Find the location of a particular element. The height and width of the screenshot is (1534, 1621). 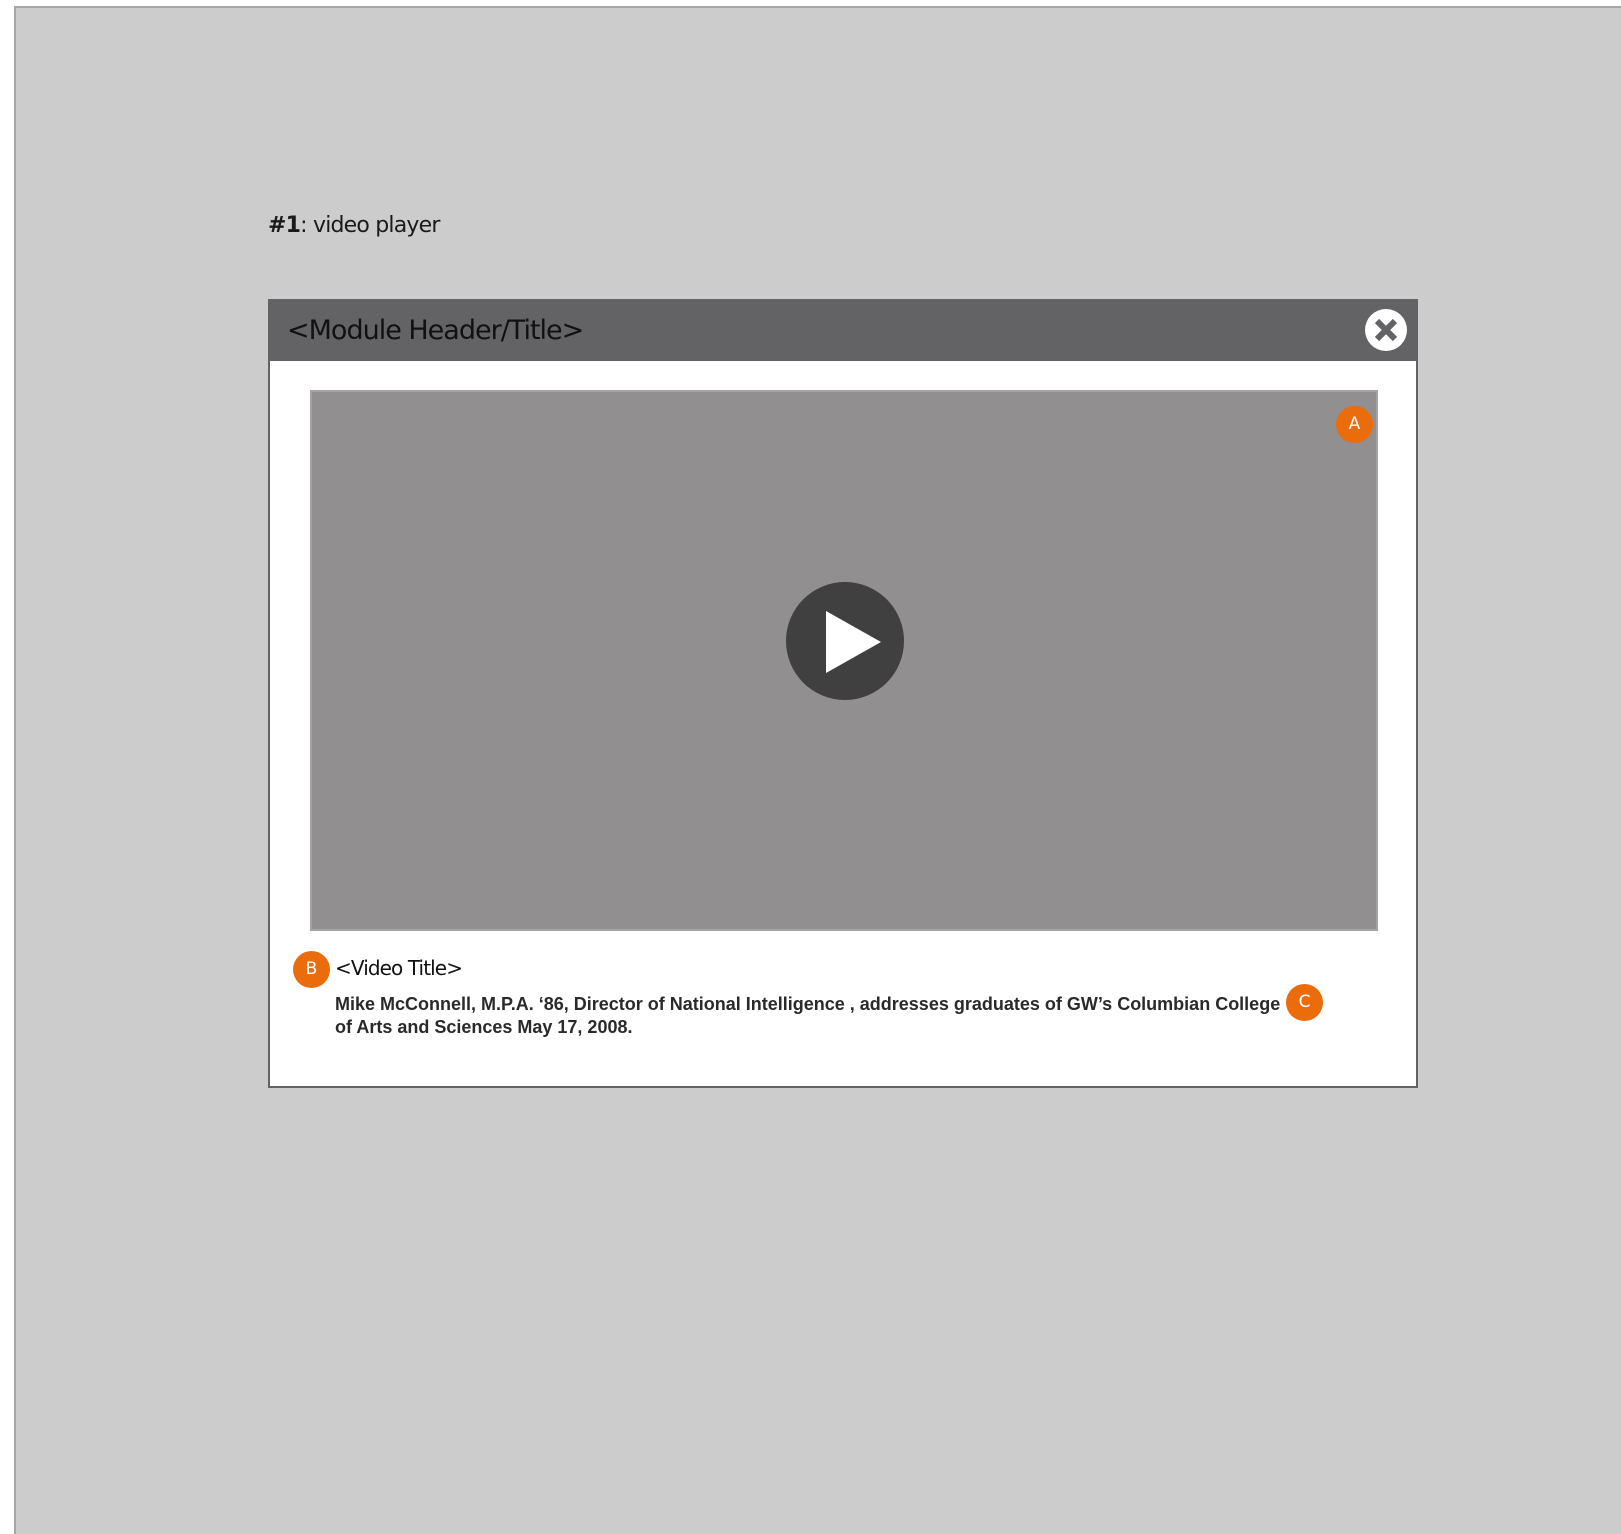

play-icon is located at coordinates (853, 642).